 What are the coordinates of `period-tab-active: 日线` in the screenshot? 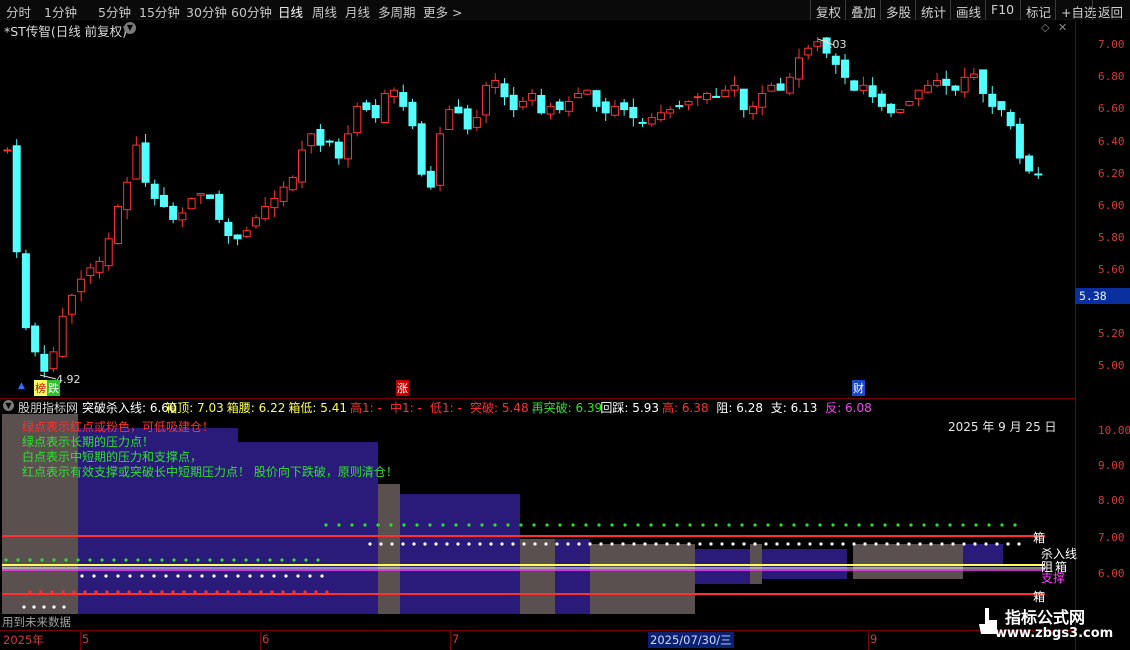 It's located at (290, 11).